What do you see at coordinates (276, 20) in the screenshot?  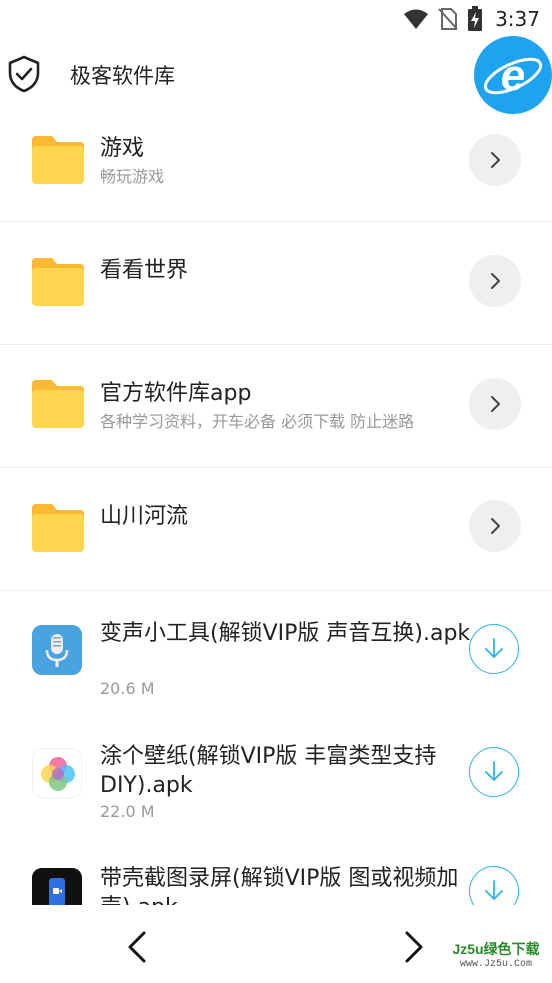 I see `status-bar: 3:37` at bounding box center [276, 20].